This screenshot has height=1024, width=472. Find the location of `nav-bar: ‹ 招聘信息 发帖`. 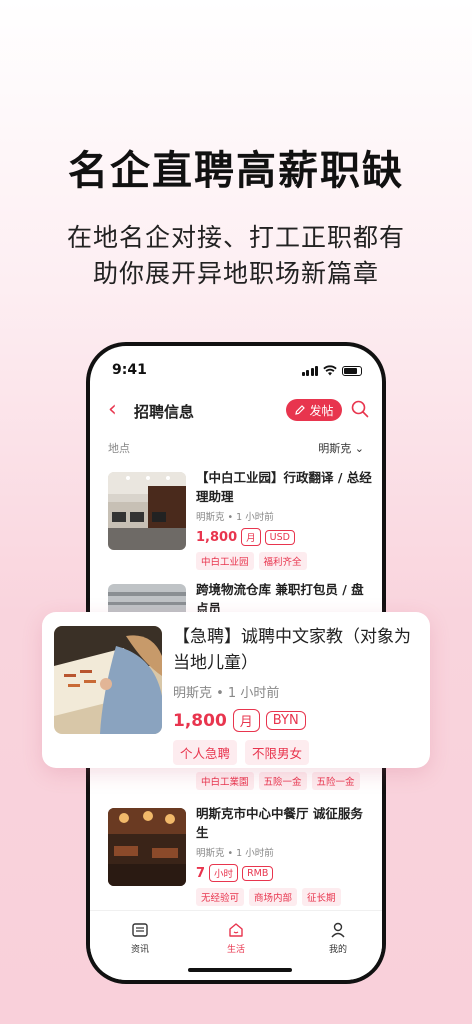

nav-bar: ‹ 招聘信息 发帖 is located at coordinates (236, 411).